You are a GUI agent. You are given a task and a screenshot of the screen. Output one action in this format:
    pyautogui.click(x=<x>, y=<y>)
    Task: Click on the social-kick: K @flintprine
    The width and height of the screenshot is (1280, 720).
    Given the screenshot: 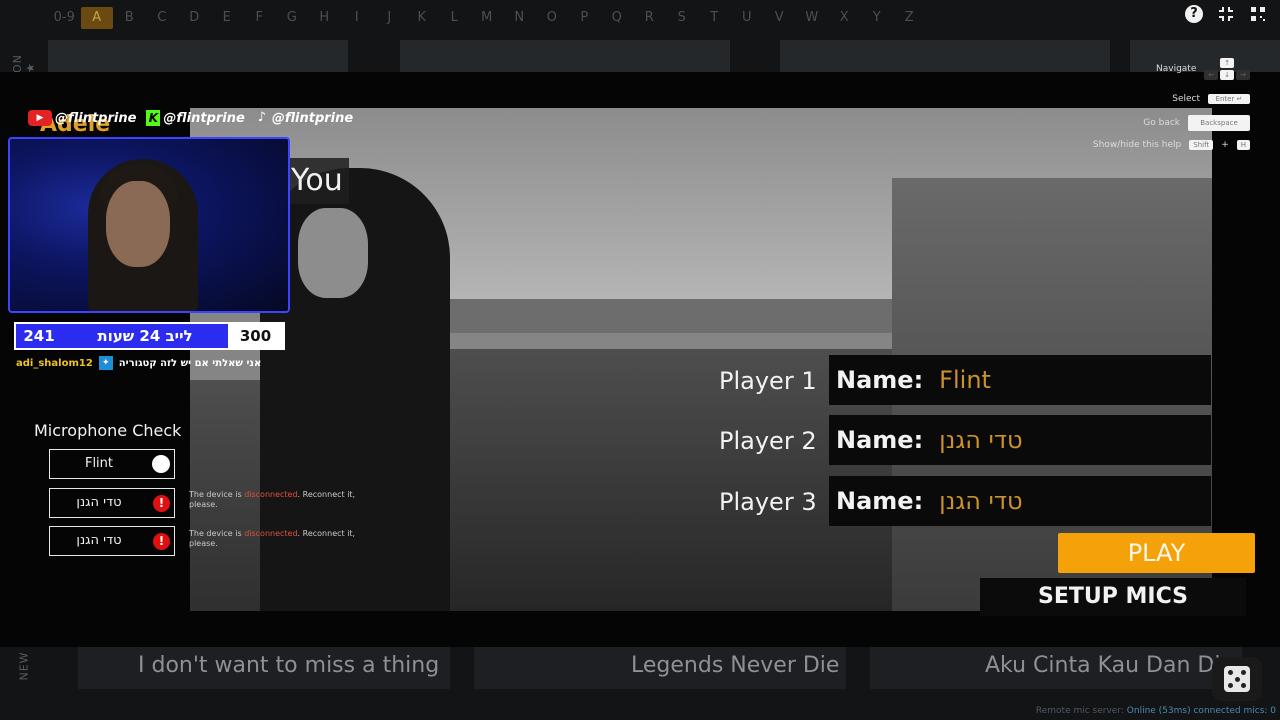 What is the action you would take?
    pyautogui.click(x=195, y=118)
    